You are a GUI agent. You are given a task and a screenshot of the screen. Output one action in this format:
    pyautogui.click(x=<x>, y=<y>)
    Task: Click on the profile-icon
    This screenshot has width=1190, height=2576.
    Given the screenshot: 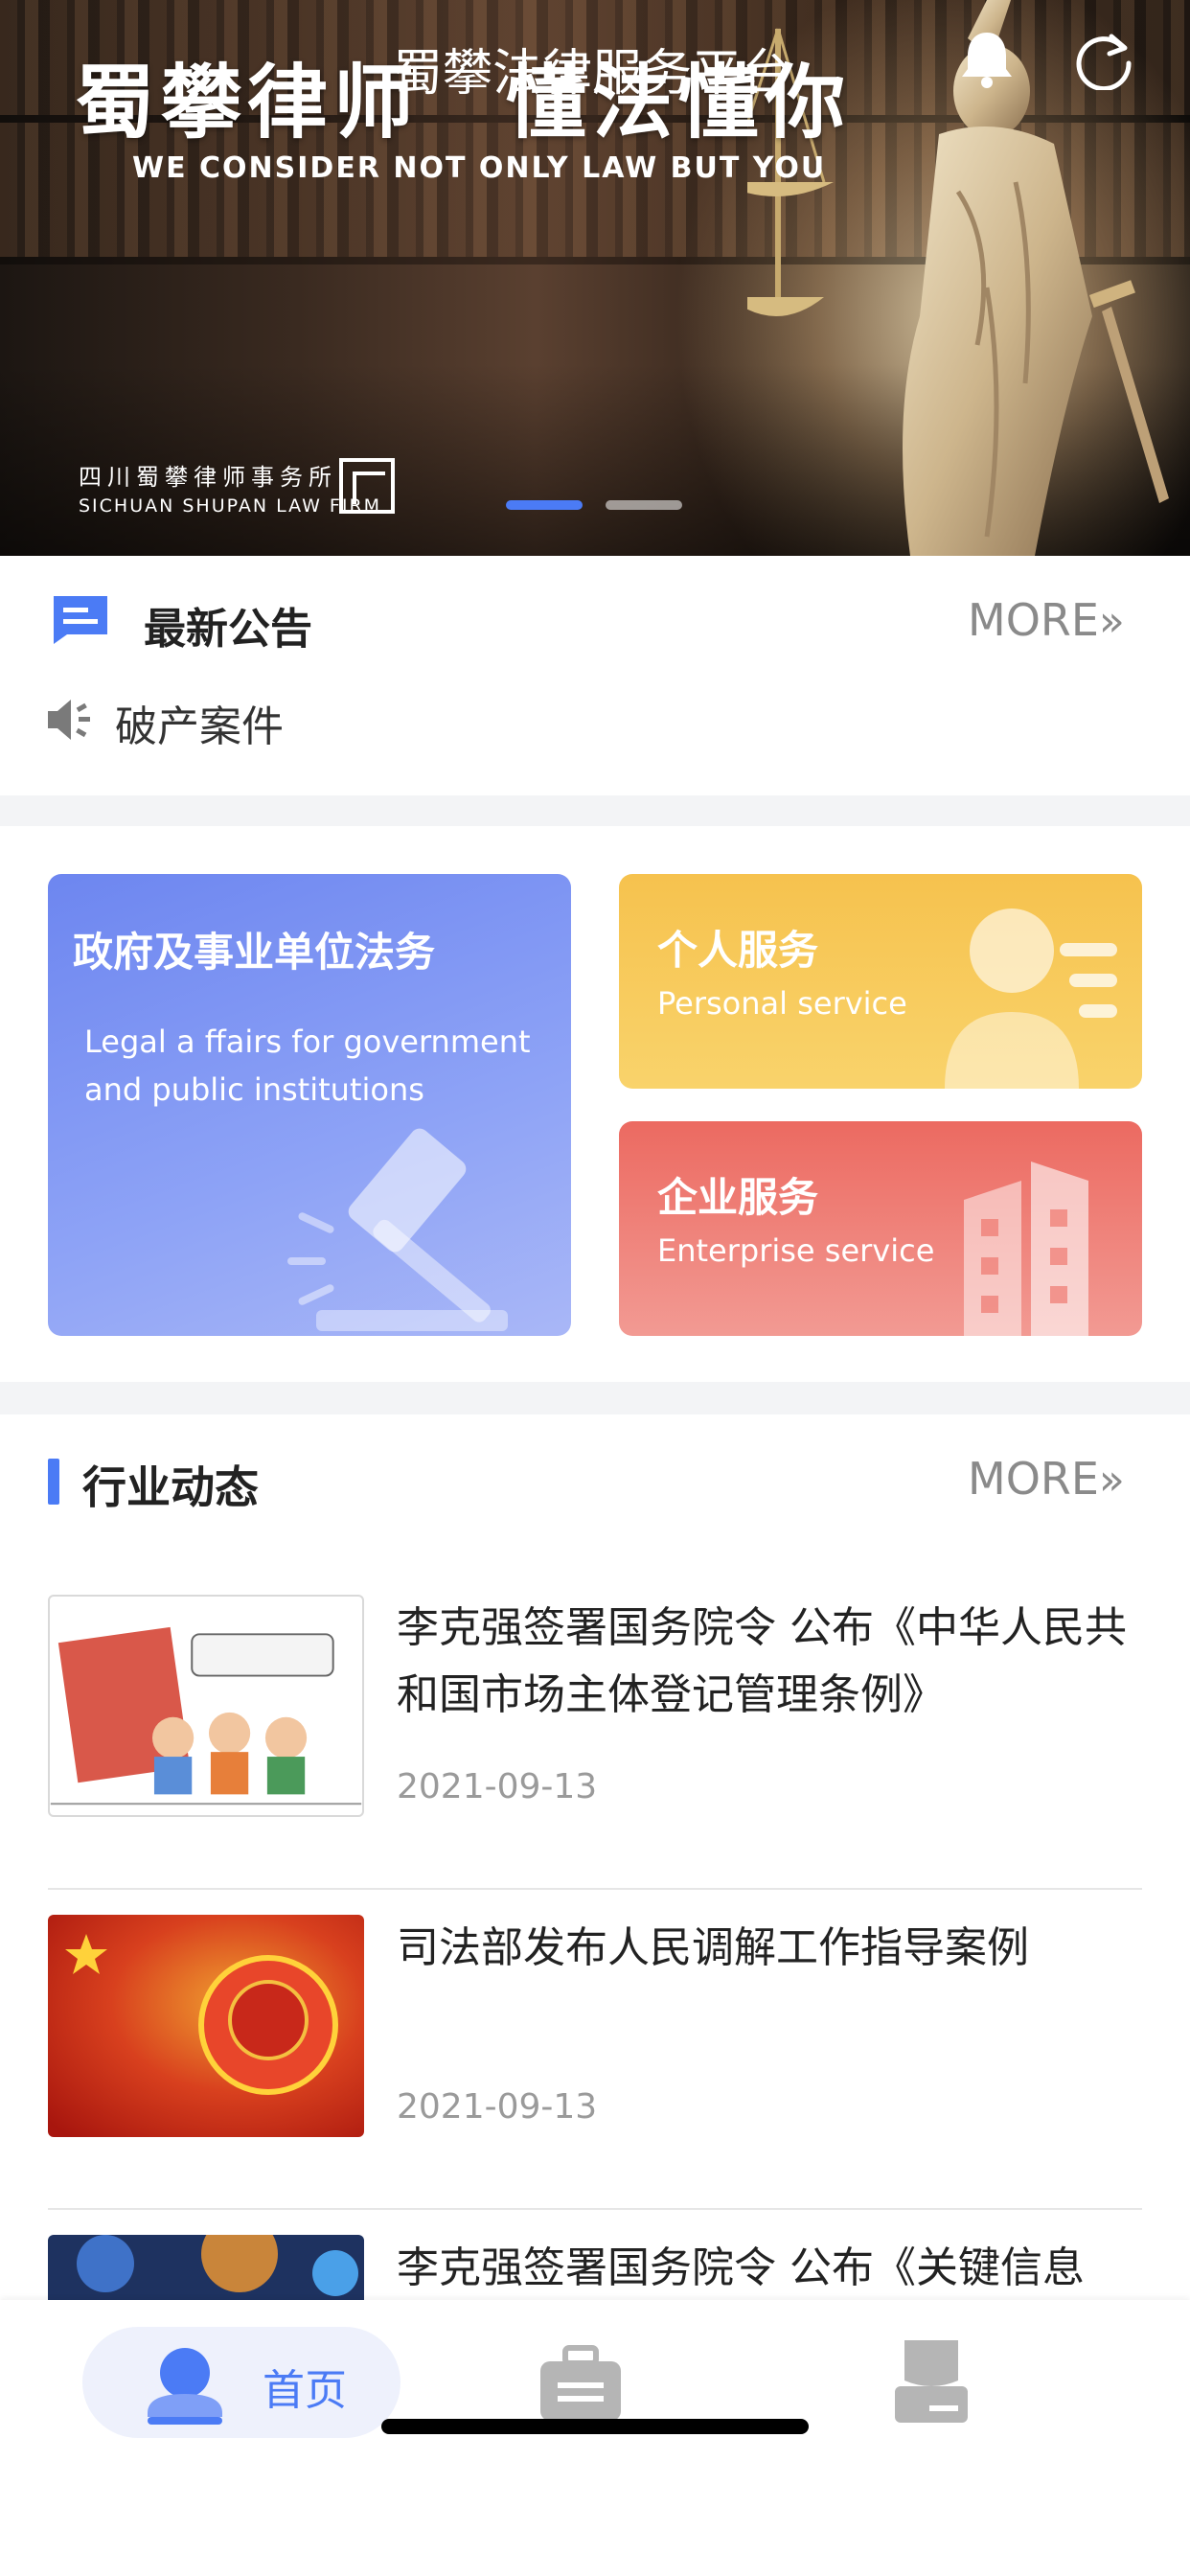 What is the action you would take?
    pyautogui.click(x=932, y=2381)
    